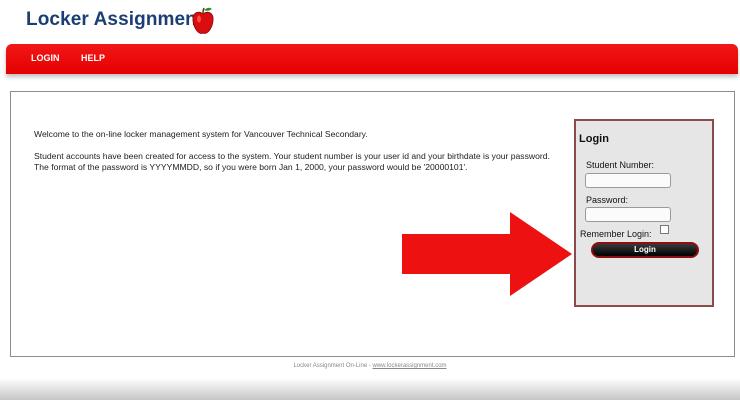 The height and width of the screenshot is (400, 740). Describe the element at coordinates (203, 20) in the screenshot. I see `apple-icon` at that location.